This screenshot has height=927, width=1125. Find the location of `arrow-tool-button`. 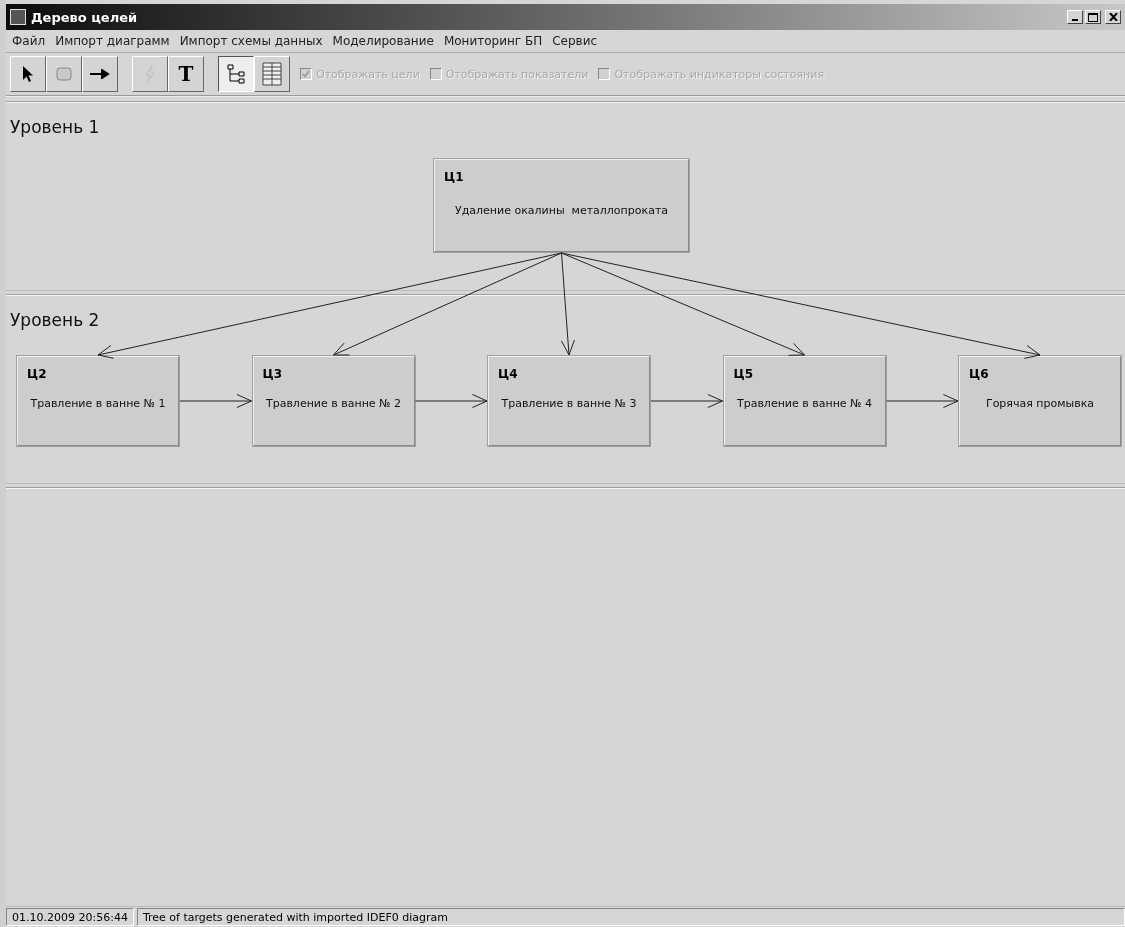

arrow-tool-button is located at coordinates (100, 74).